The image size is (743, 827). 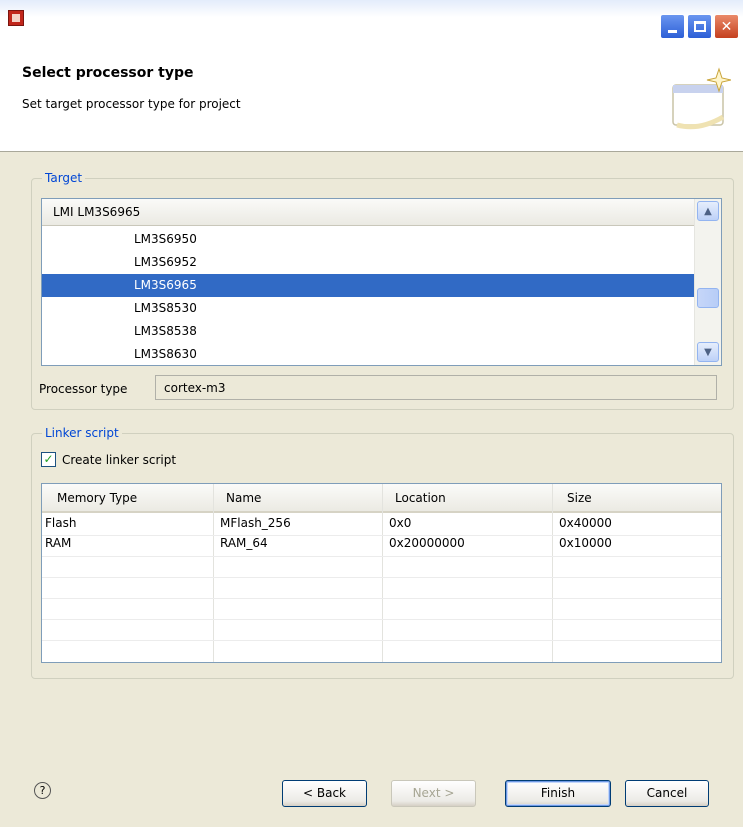 What do you see at coordinates (82, 433) in the screenshot?
I see `linker-script-group-label: Linker script` at bounding box center [82, 433].